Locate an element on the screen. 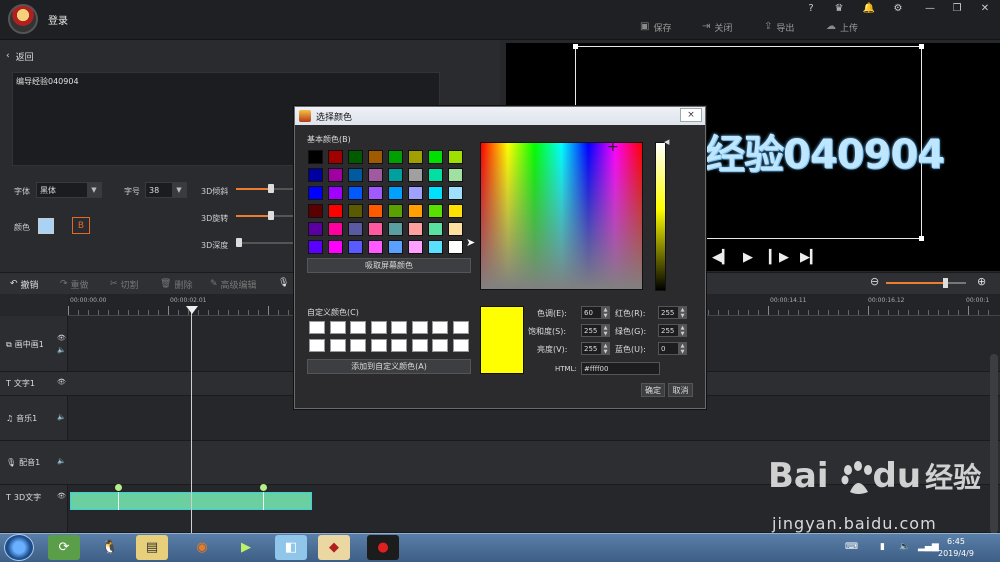  green-spinner: ▲ ▼ is located at coordinates (682, 330).